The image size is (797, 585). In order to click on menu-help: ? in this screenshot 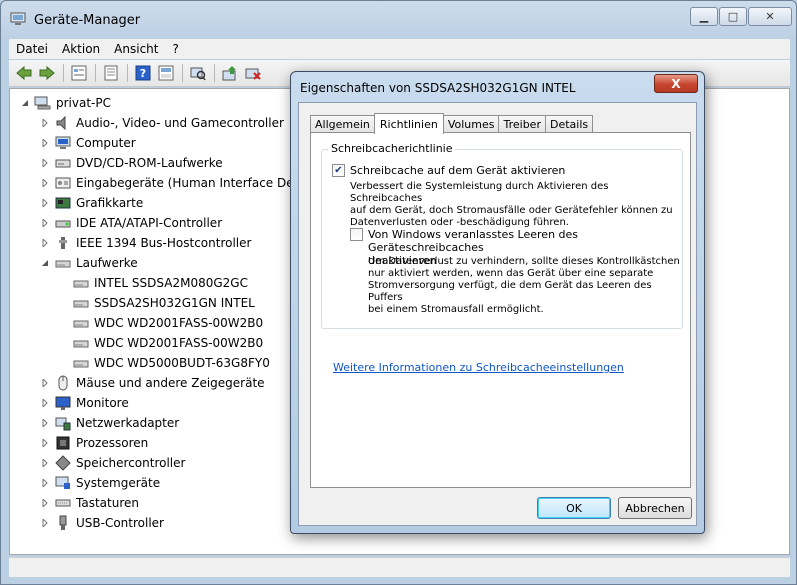, I will do `click(175, 49)`.